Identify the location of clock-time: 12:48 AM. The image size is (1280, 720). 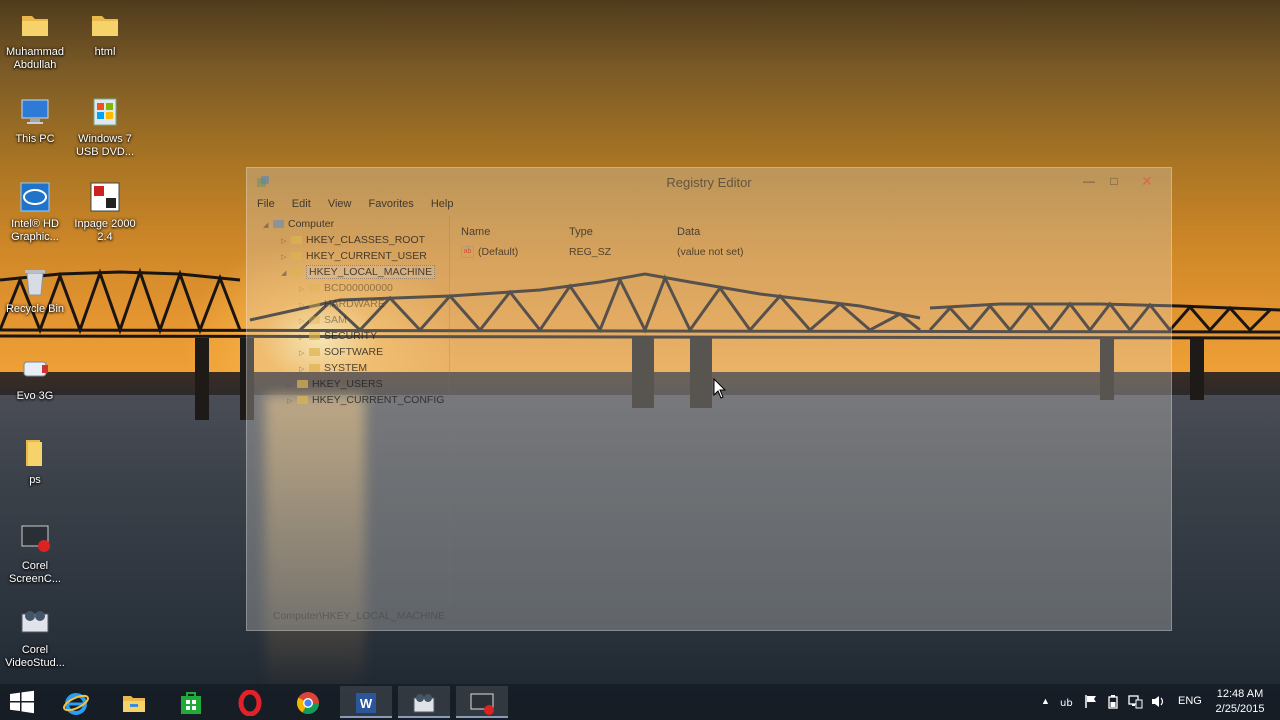
(1240, 694).